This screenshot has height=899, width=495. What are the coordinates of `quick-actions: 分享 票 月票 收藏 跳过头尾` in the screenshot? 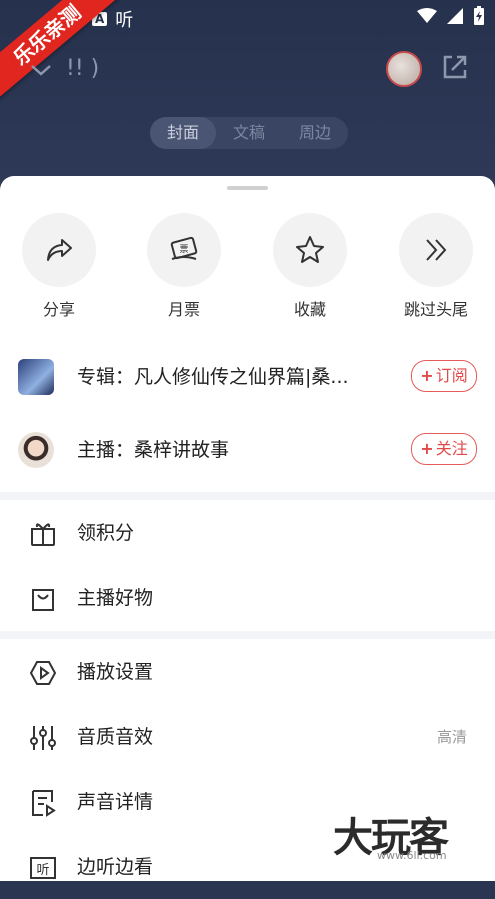 It's located at (247, 266).